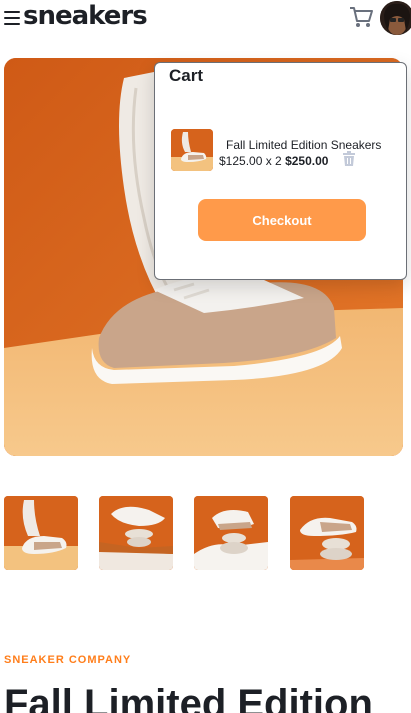 This screenshot has height=713, width=411. Describe the element at coordinates (68, 660) in the screenshot. I see `company-label: SNEAKER COMPANY` at that location.